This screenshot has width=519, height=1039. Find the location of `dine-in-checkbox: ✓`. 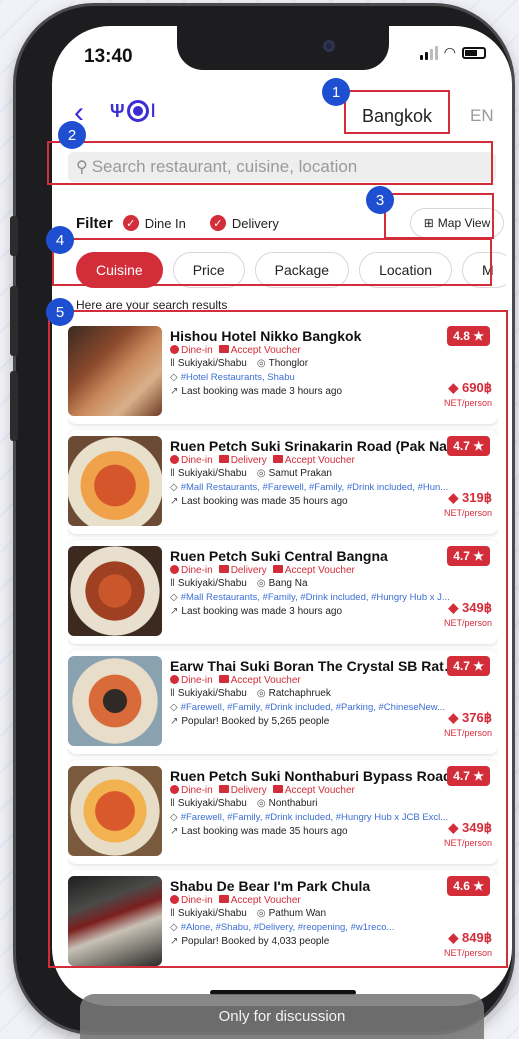

dine-in-checkbox: ✓ is located at coordinates (130, 223).